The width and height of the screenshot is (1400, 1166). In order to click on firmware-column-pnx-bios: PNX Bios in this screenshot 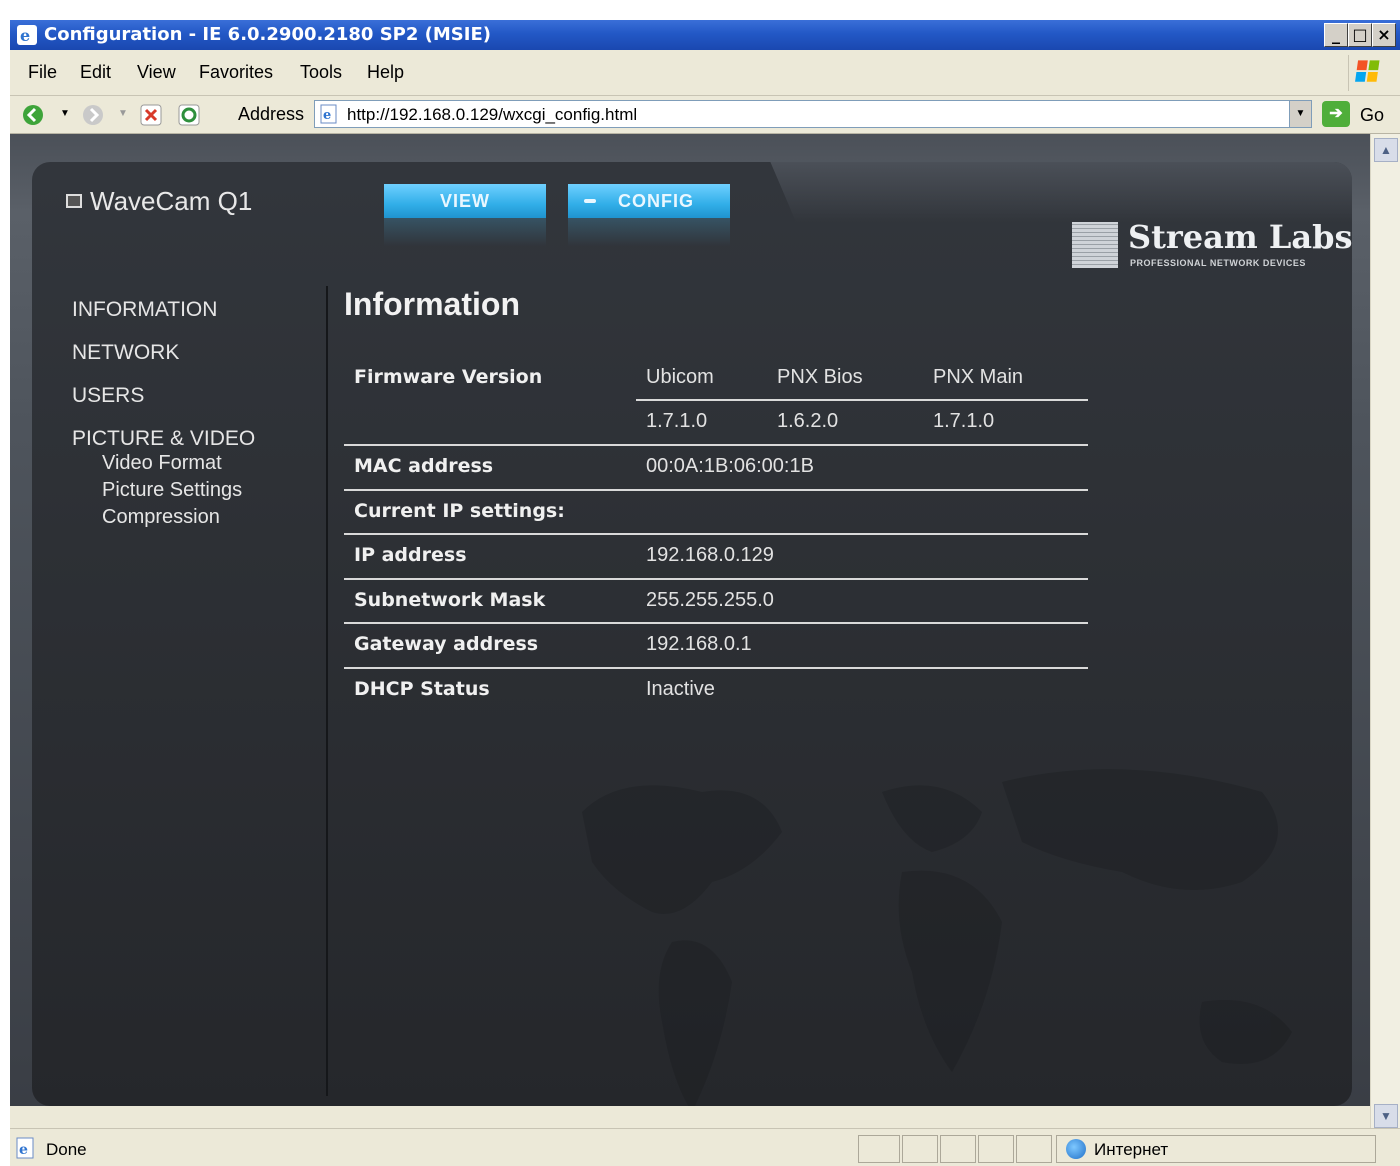, I will do `click(820, 377)`.